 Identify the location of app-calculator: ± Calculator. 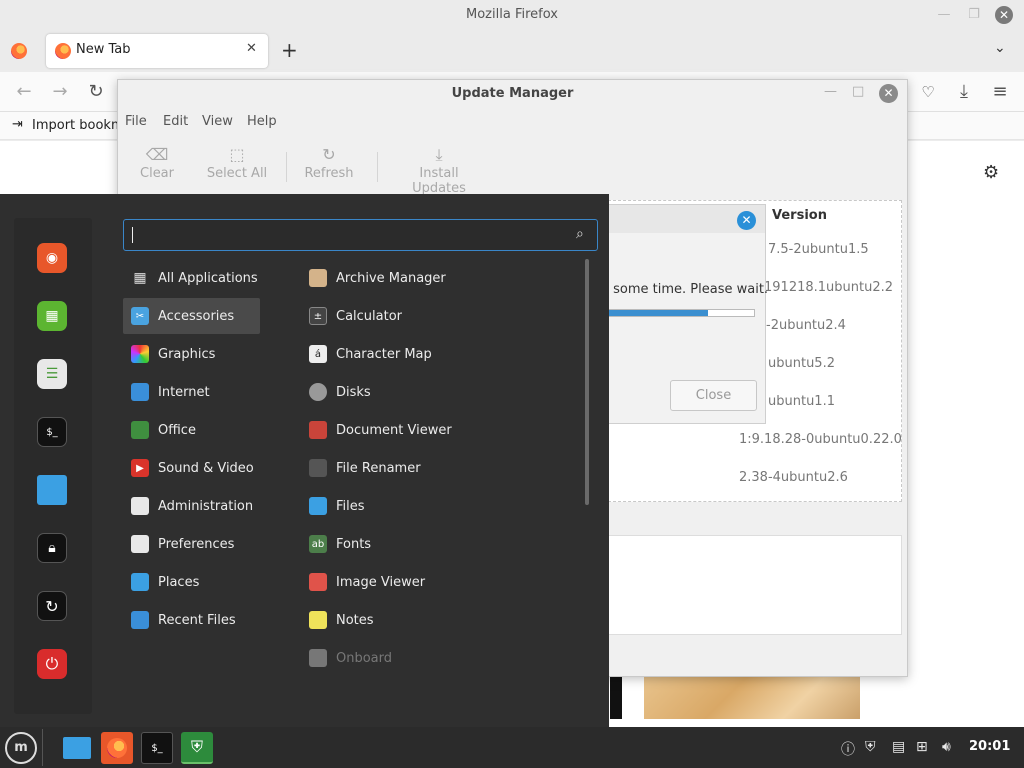
(438, 316).